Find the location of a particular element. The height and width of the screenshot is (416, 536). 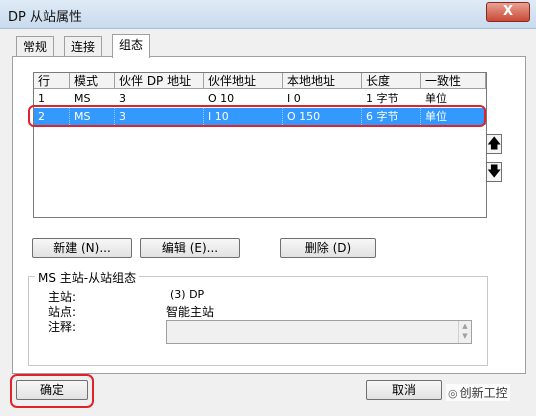

arrow-down-icon: 🡇 is located at coordinates (494, 172).